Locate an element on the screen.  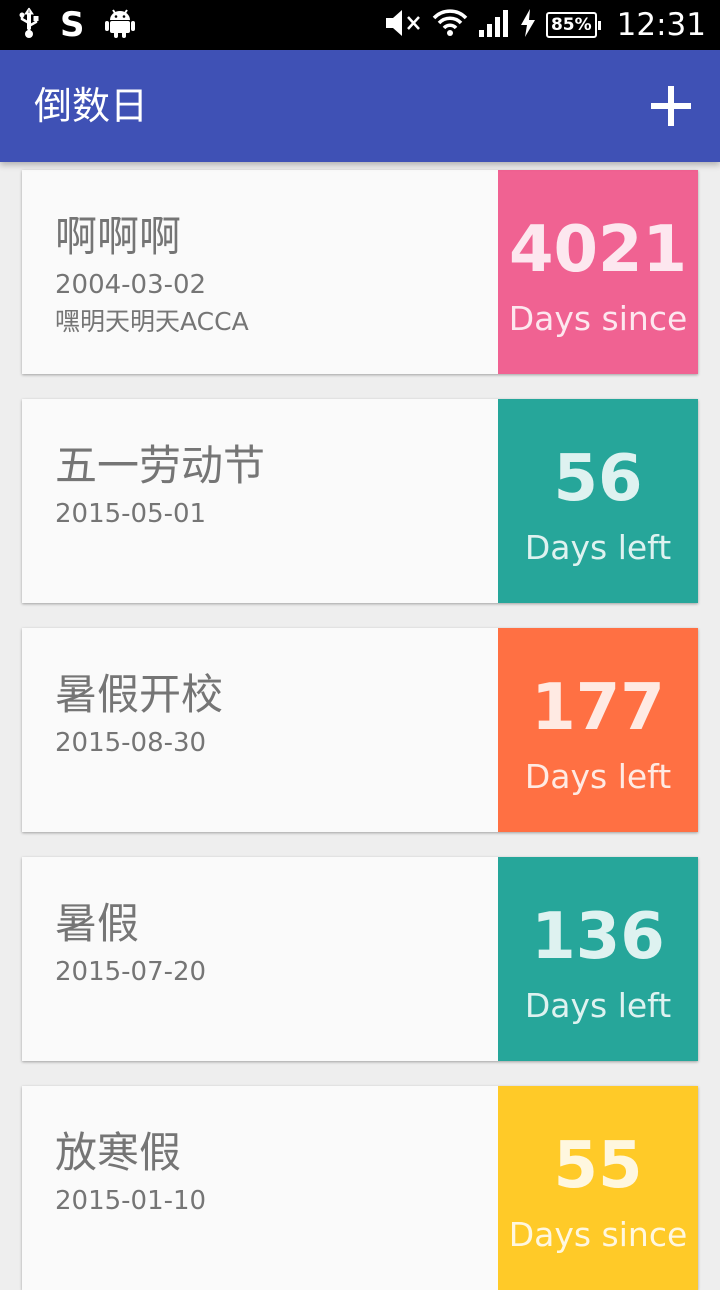
event-card: 暑假 2015-07-20 136 Days left is located at coordinates (360, 959).